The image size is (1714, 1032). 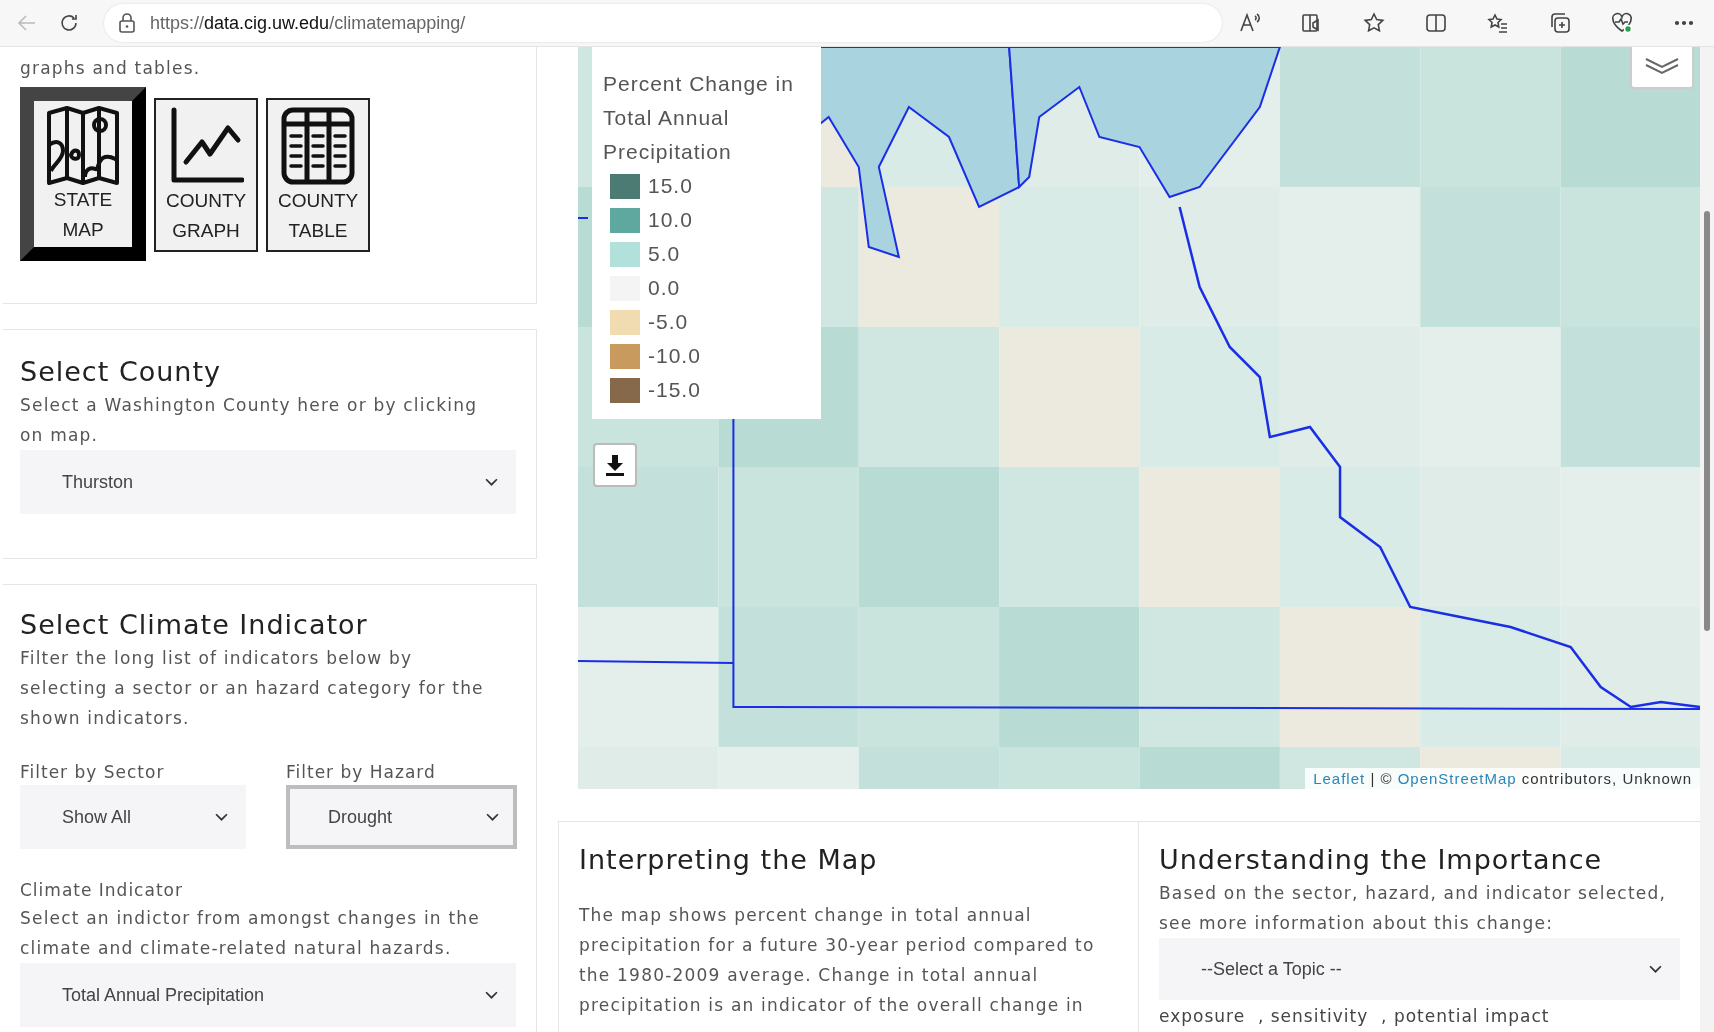 I want to click on field-label: Climate Indicator, so click(x=102, y=890).